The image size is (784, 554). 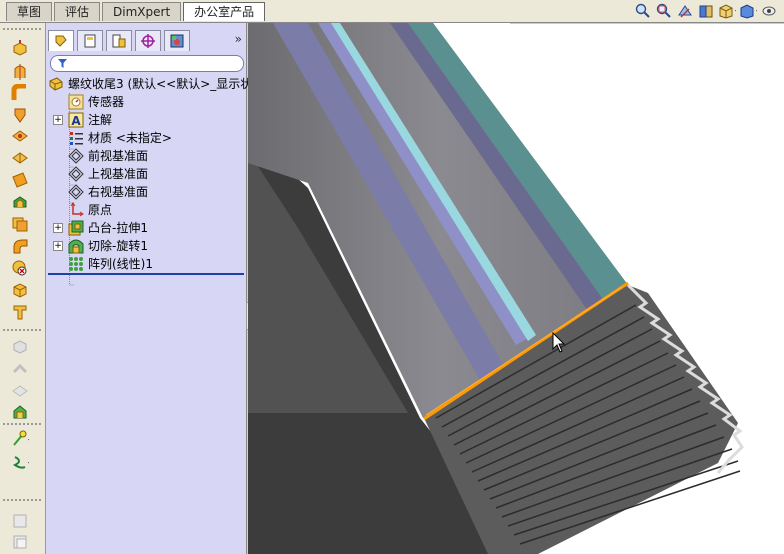 What do you see at coordinates (20, 202) in the screenshot?
I see `shell-icon` at bounding box center [20, 202].